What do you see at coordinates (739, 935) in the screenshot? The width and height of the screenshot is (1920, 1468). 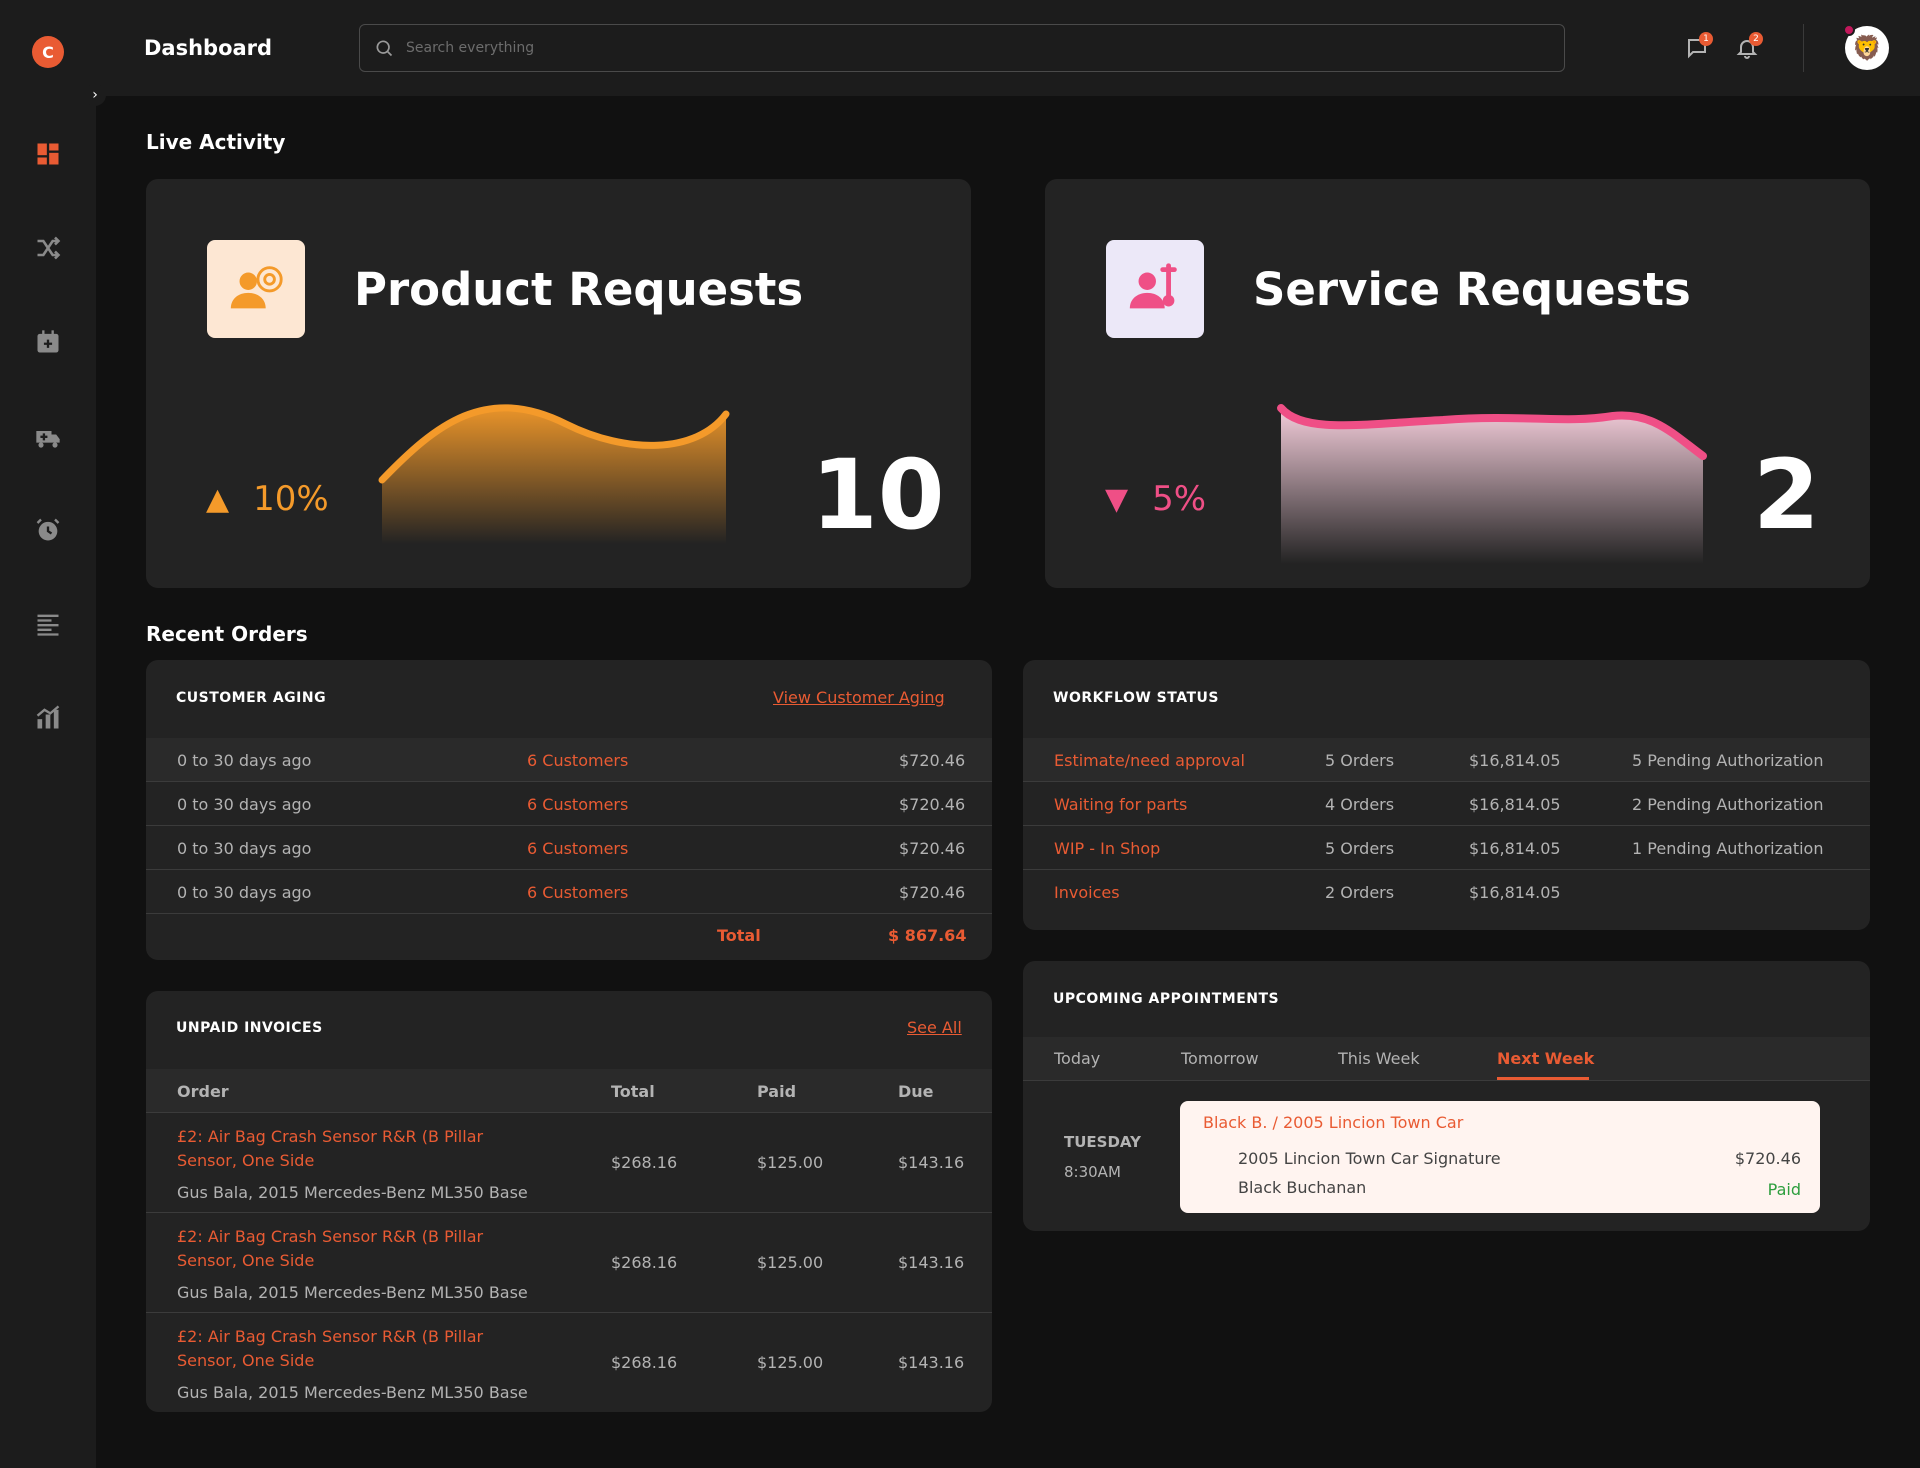 I see `aging-total-label: Total` at bounding box center [739, 935].